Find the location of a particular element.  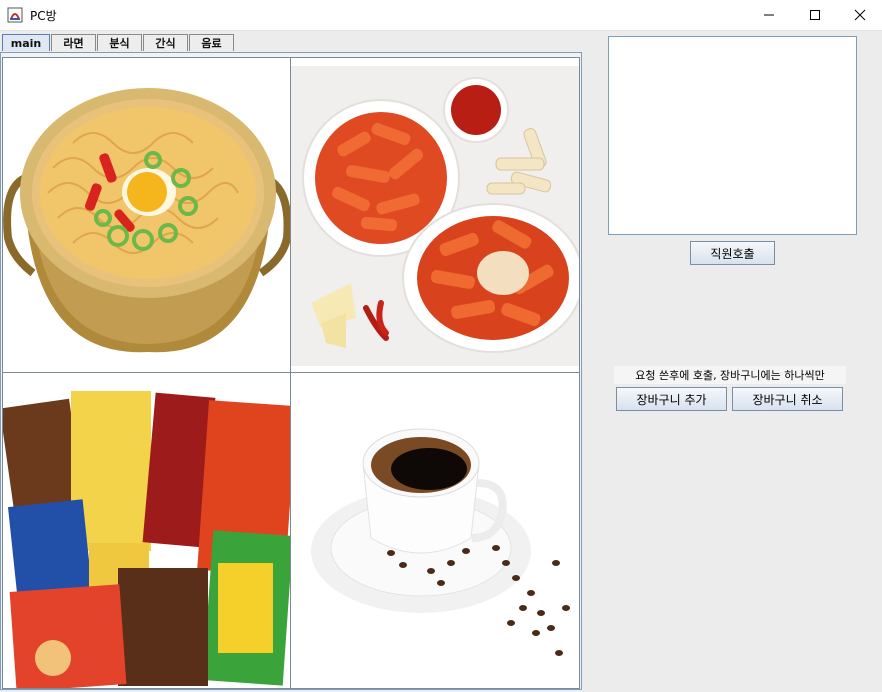

maximize-icon is located at coordinates (815, 15).